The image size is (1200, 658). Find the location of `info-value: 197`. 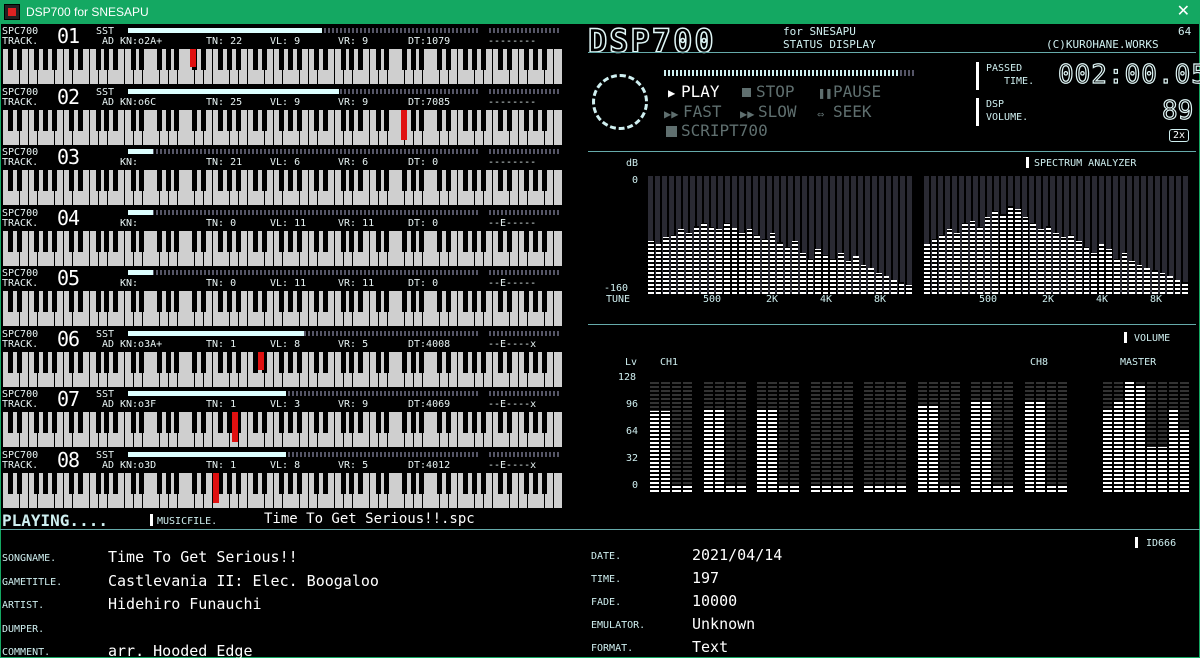

info-value: 197 is located at coordinates (706, 578).